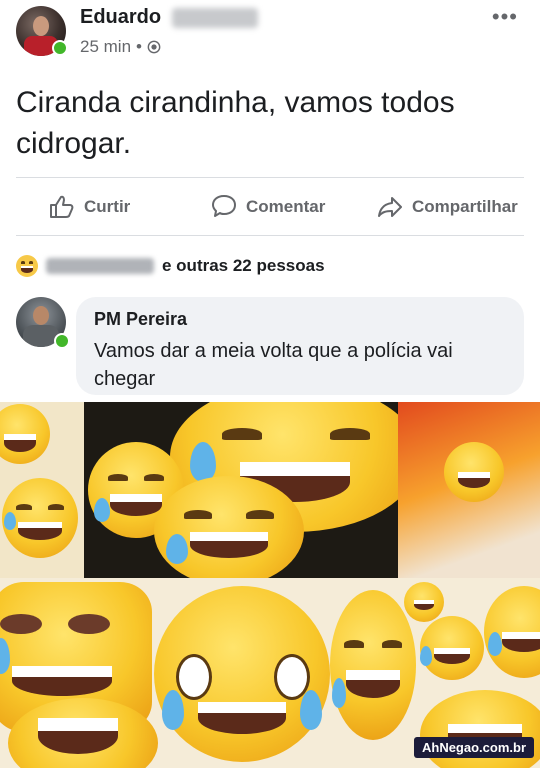 The height and width of the screenshot is (768, 540). I want to click on avatar-face, so click(41, 26).